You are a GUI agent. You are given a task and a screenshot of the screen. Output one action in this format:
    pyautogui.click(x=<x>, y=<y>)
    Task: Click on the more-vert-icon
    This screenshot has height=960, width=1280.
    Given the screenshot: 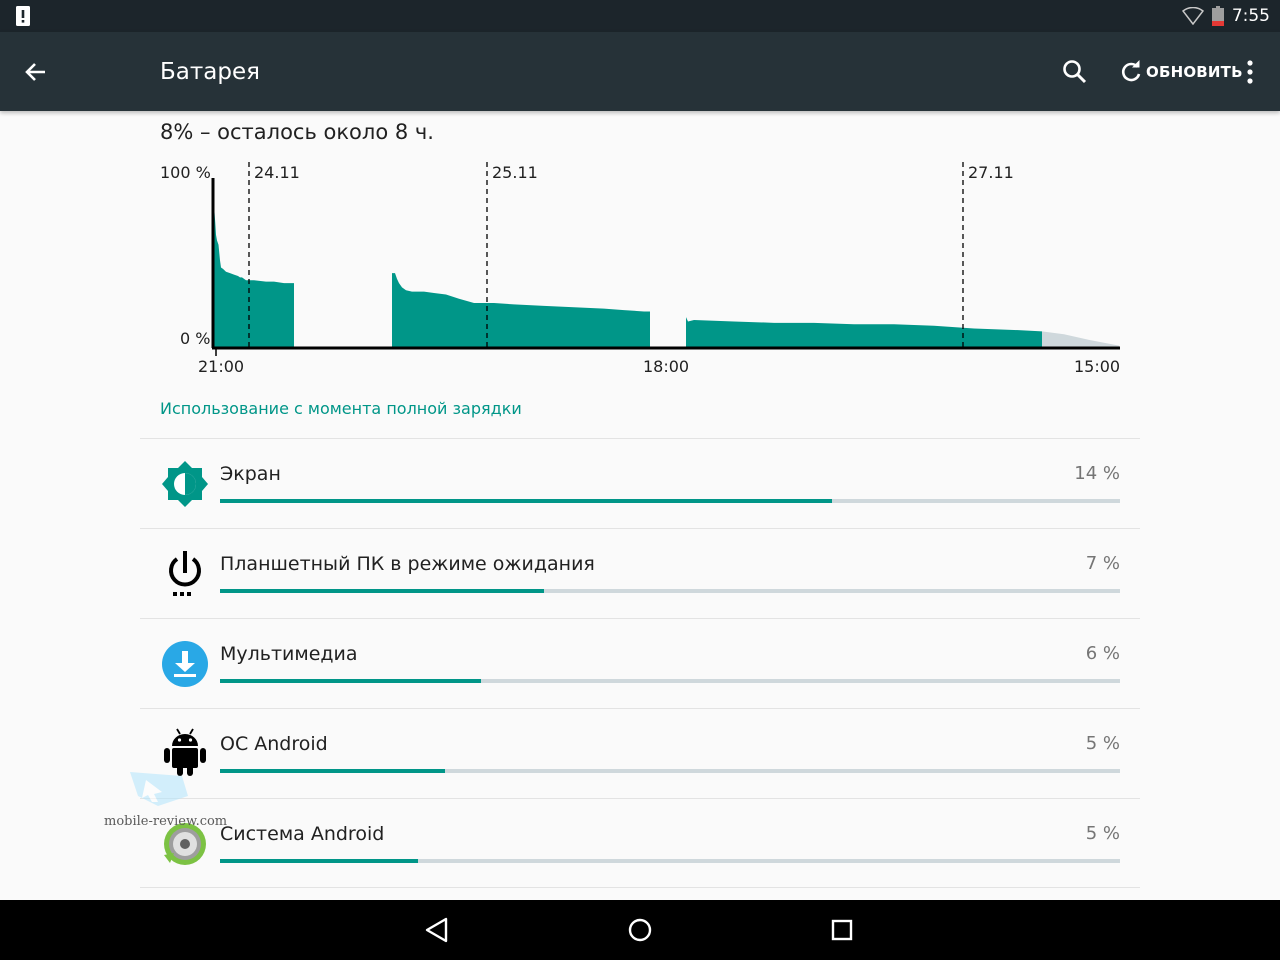 What is the action you would take?
    pyautogui.click(x=1250, y=72)
    